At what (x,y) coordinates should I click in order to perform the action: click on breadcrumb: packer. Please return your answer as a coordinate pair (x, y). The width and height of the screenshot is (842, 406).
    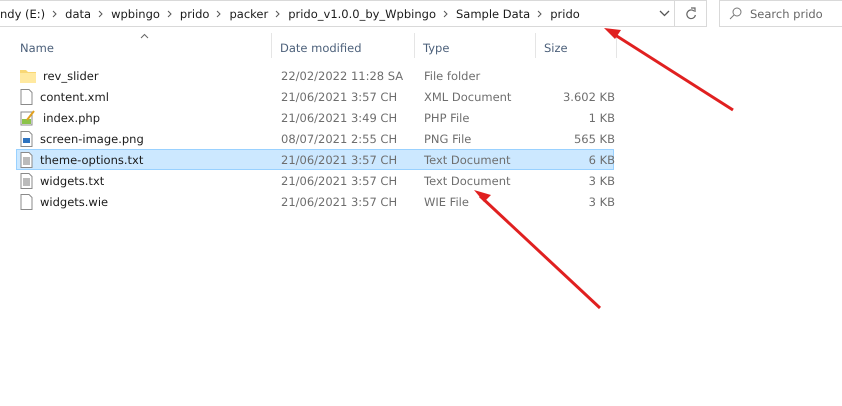
    Looking at the image, I should click on (248, 13).